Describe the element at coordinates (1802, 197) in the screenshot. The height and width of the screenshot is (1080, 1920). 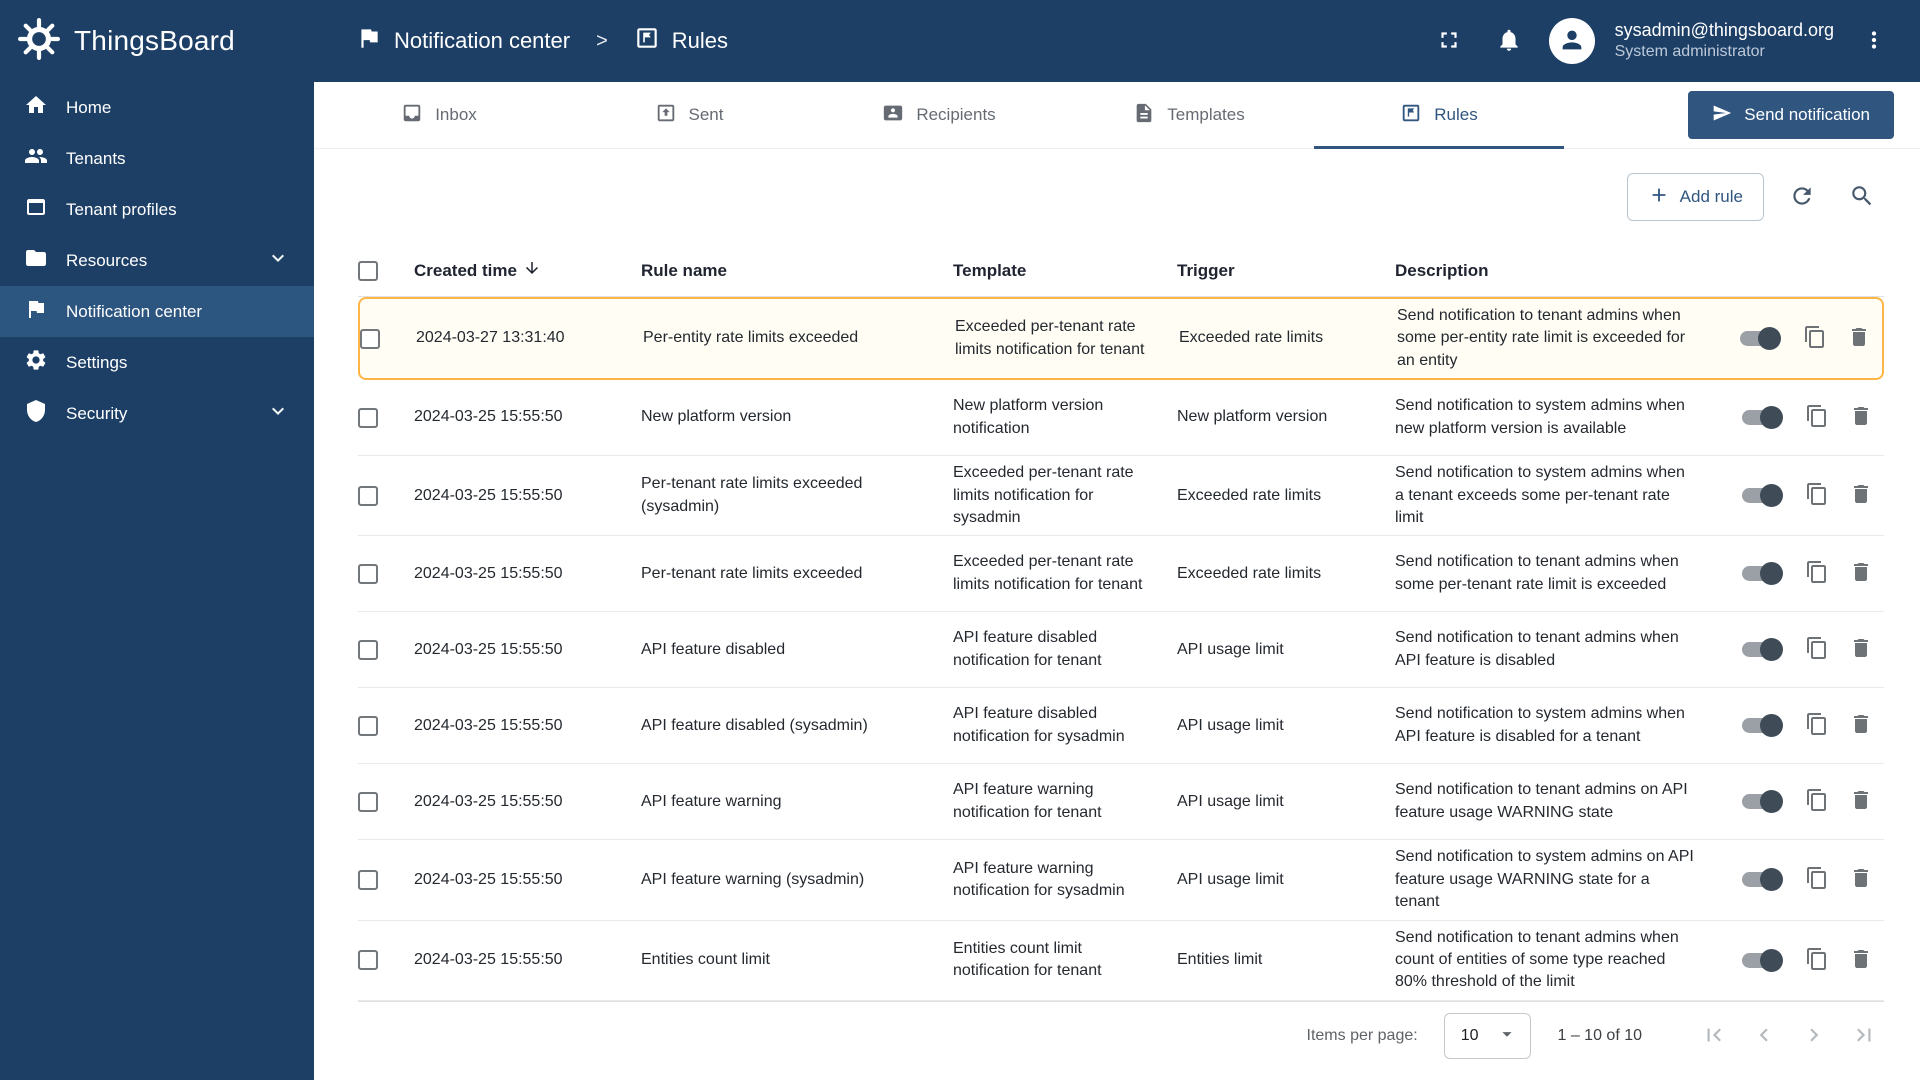
I see `refresh-button` at that location.